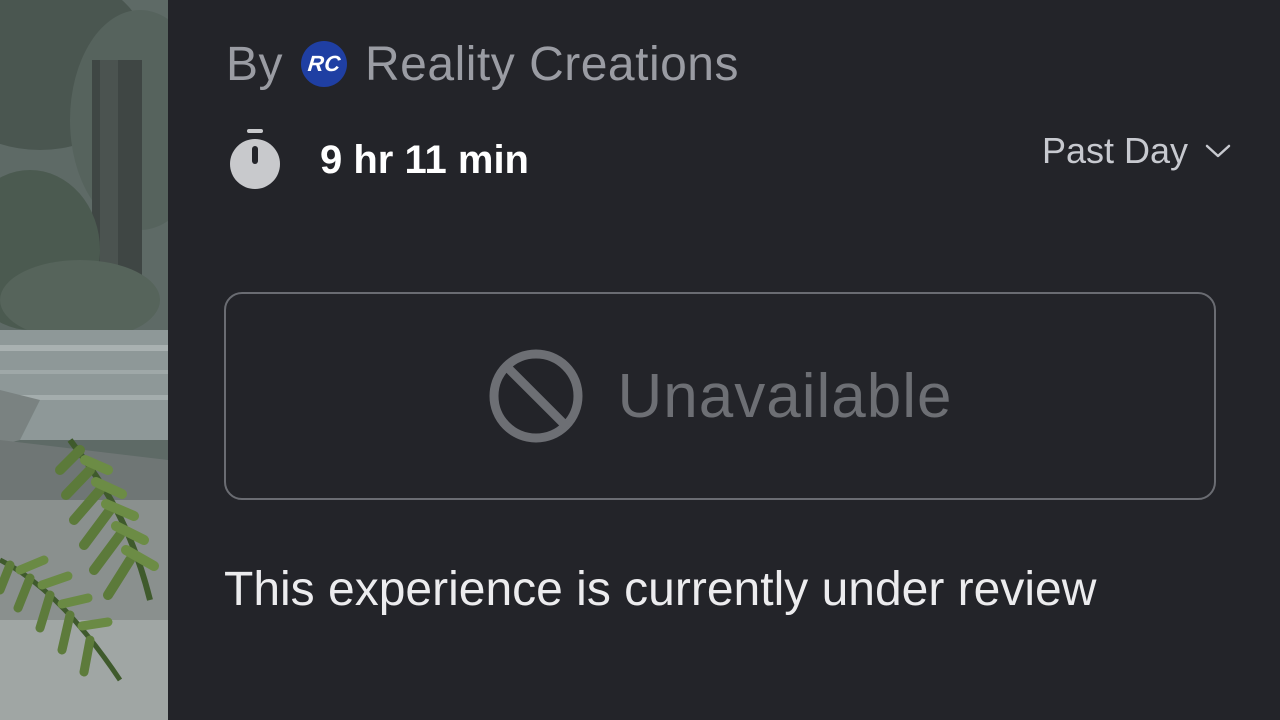  What do you see at coordinates (535, 396) in the screenshot?
I see `ban-icon` at bounding box center [535, 396].